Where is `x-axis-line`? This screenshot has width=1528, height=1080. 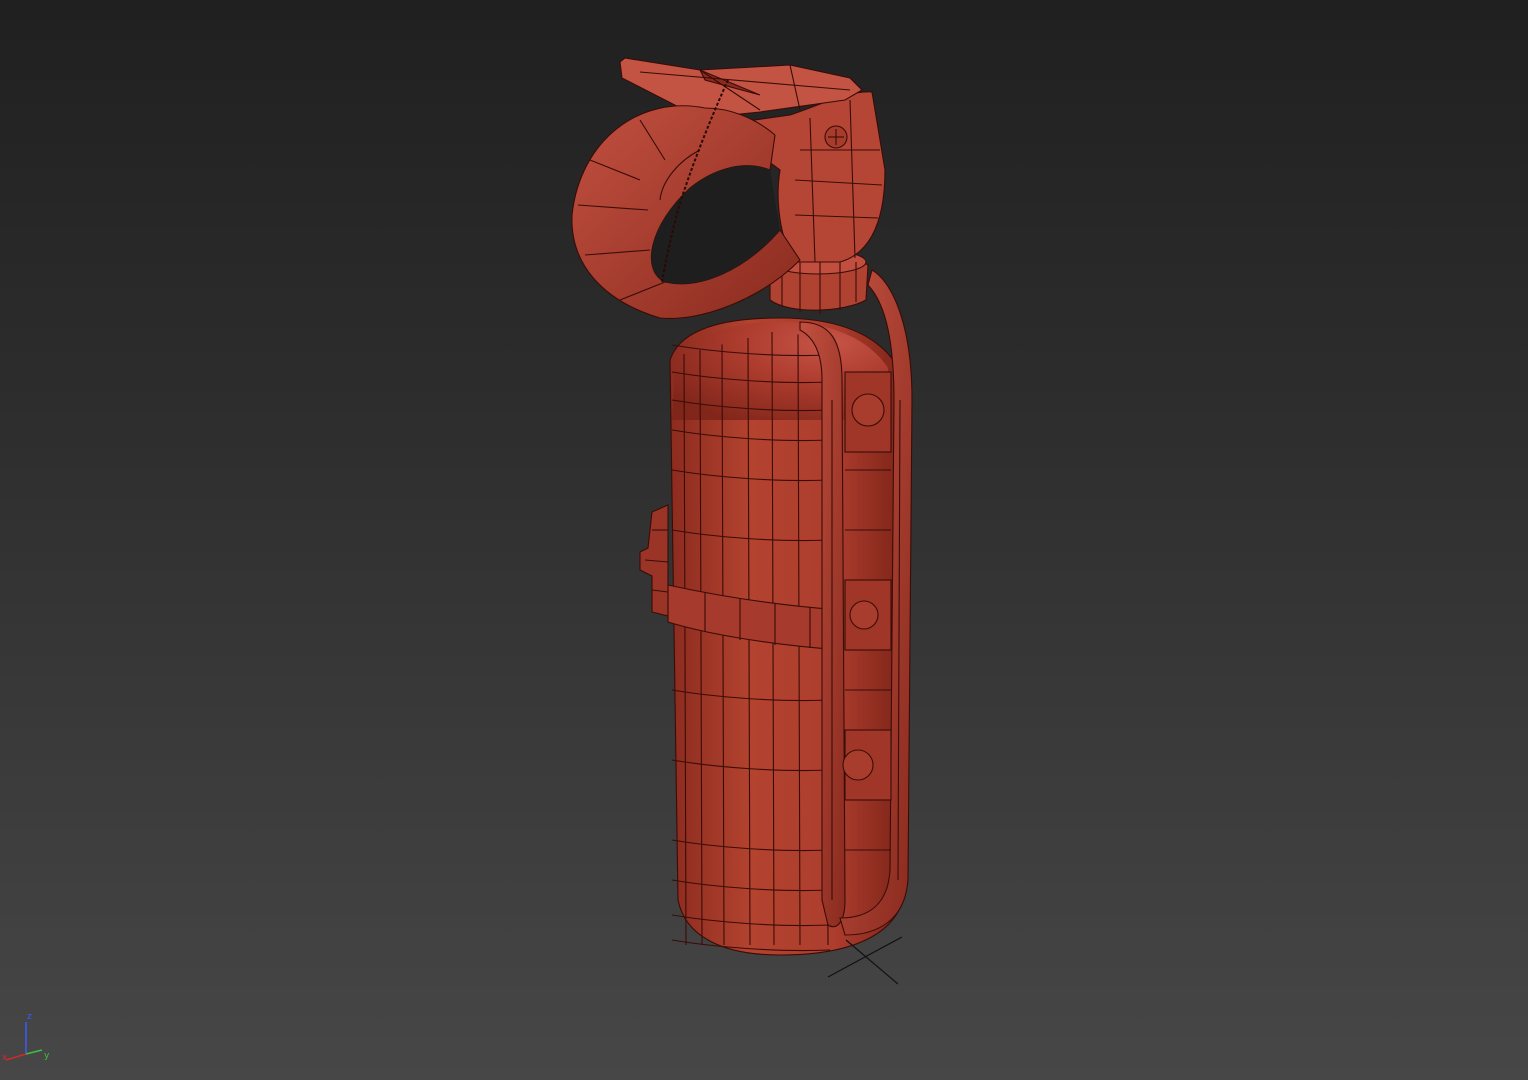 x-axis-line is located at coordinates (16, 1057).